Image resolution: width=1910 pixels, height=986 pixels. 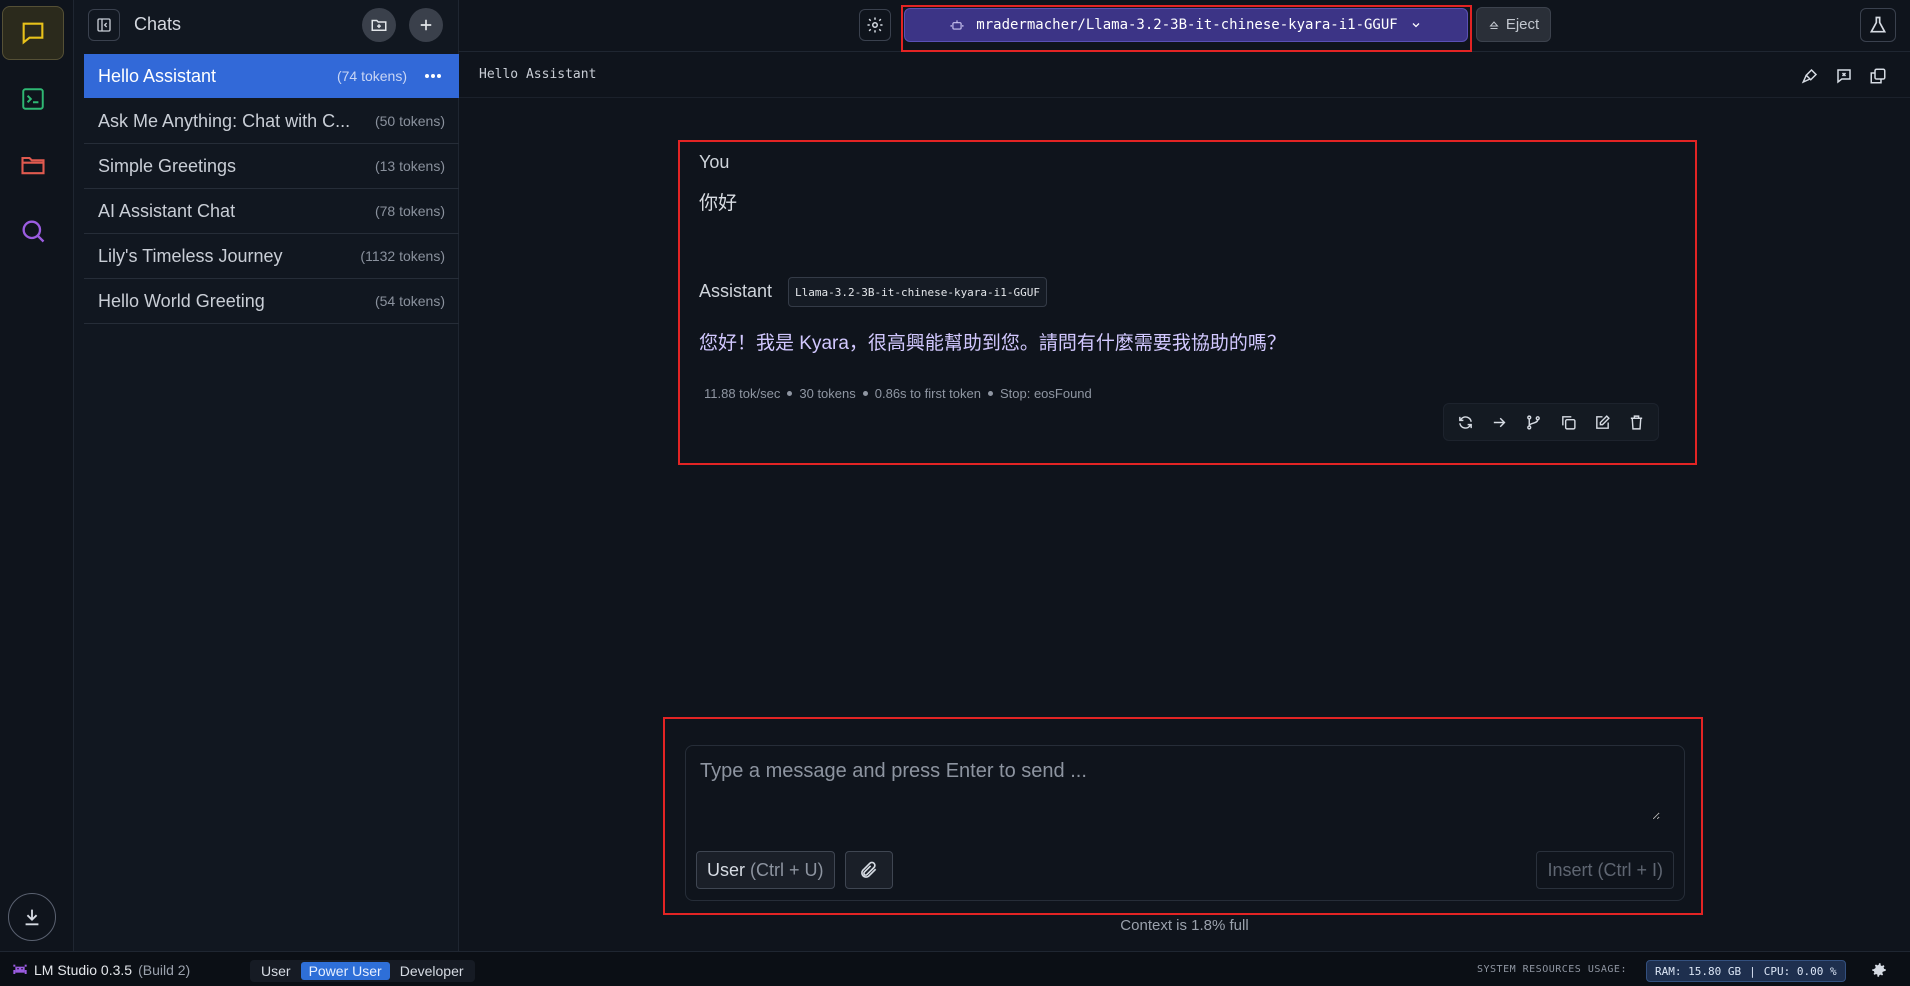 I want to click on context-usage: Context is 1.8% full, so click(x=1184, y=925).